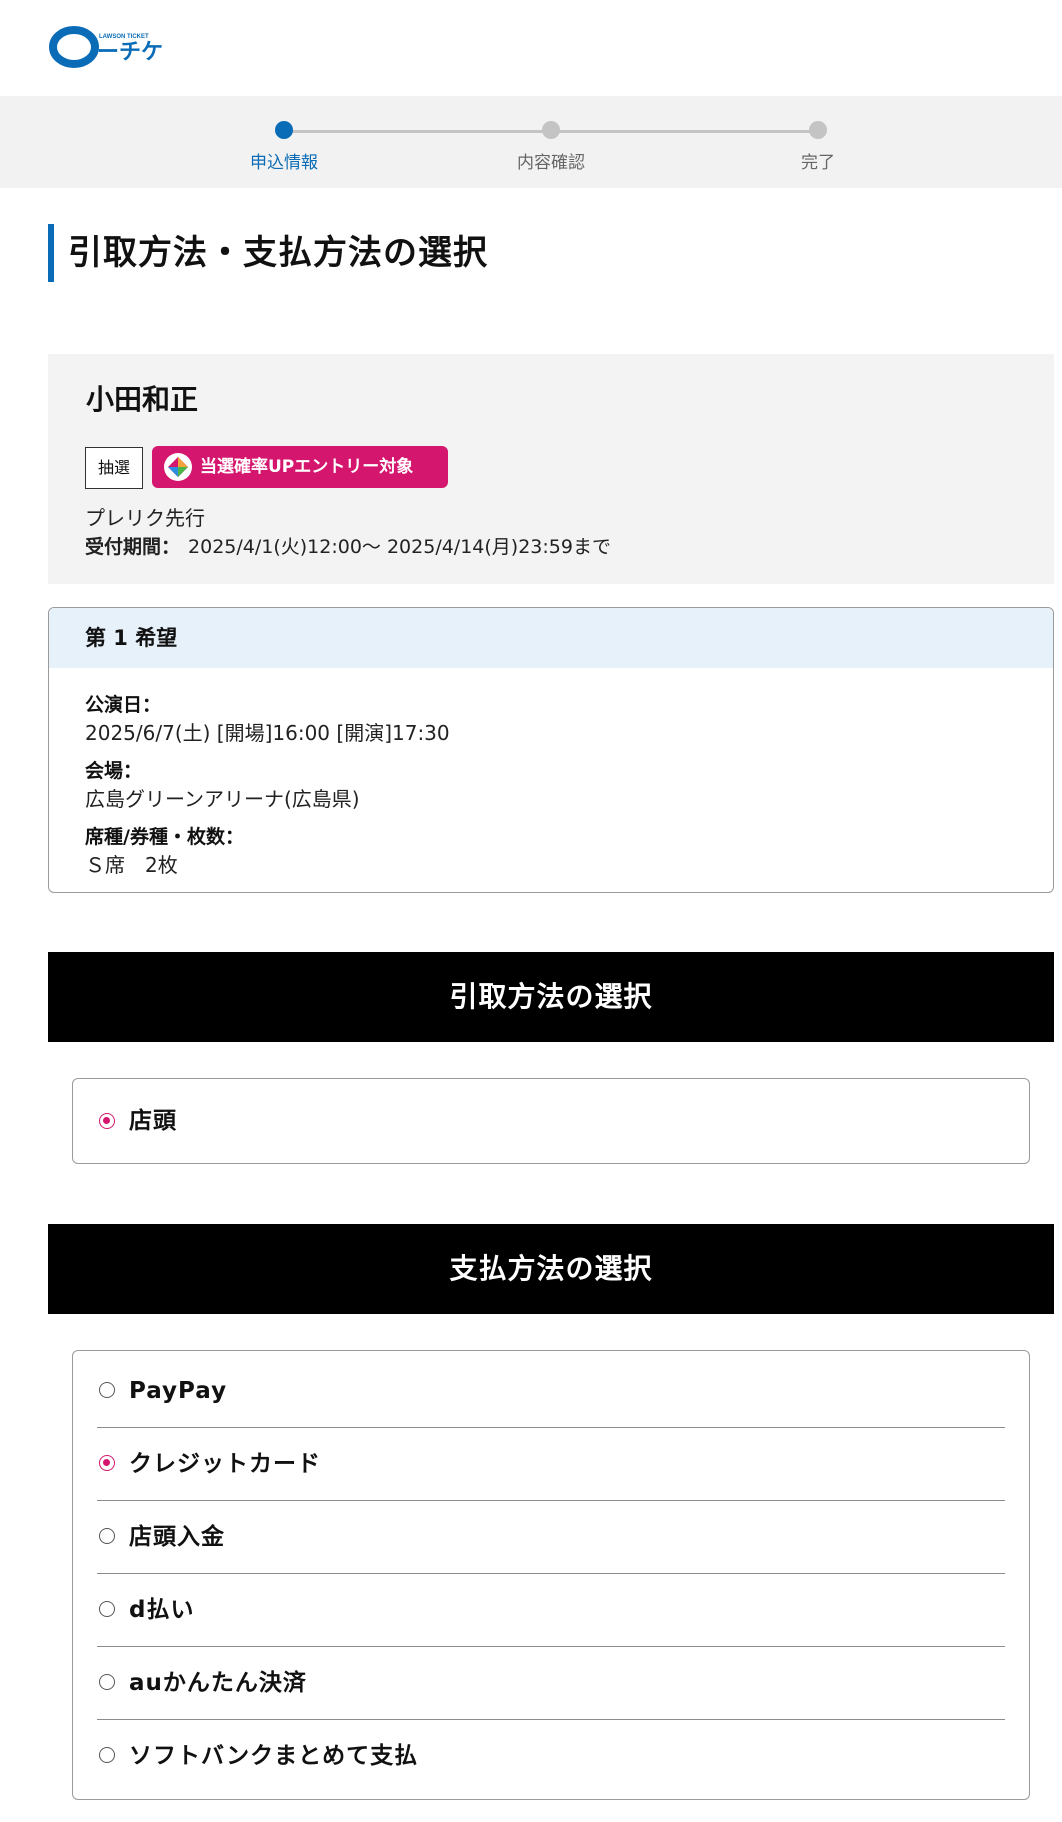  What do you see at coordinates (114, 771) in the screenshot?
I see `venue-label: 会場：` at bounding box center [114, 771].